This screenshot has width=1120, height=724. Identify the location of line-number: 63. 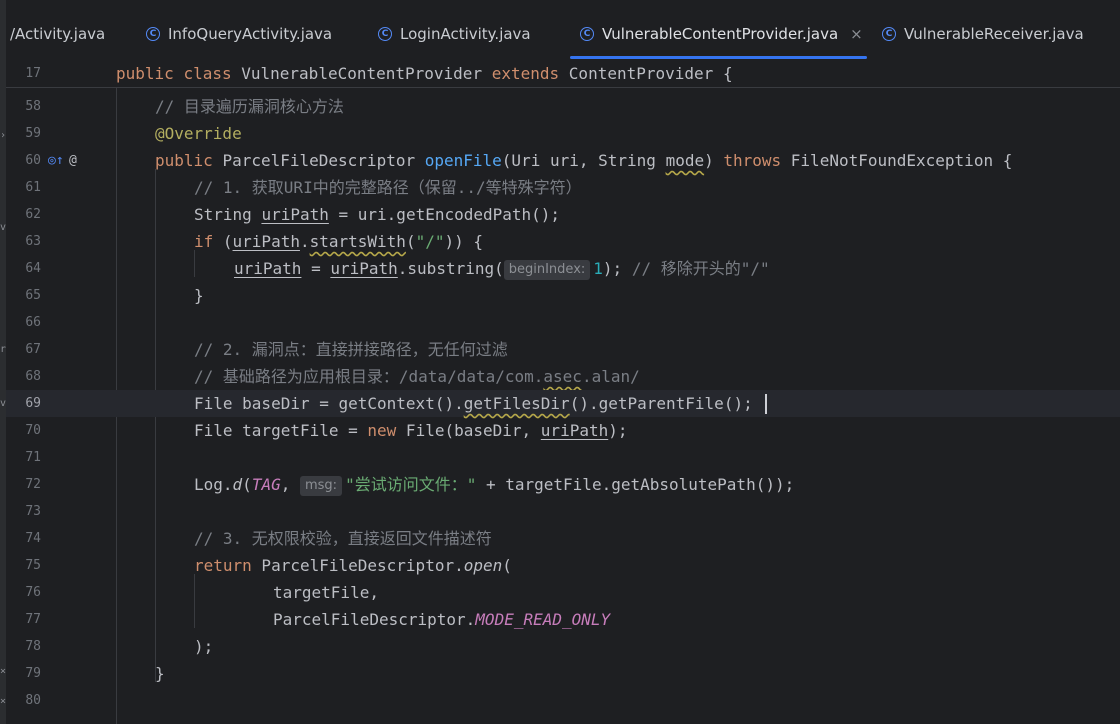
(33, 241).